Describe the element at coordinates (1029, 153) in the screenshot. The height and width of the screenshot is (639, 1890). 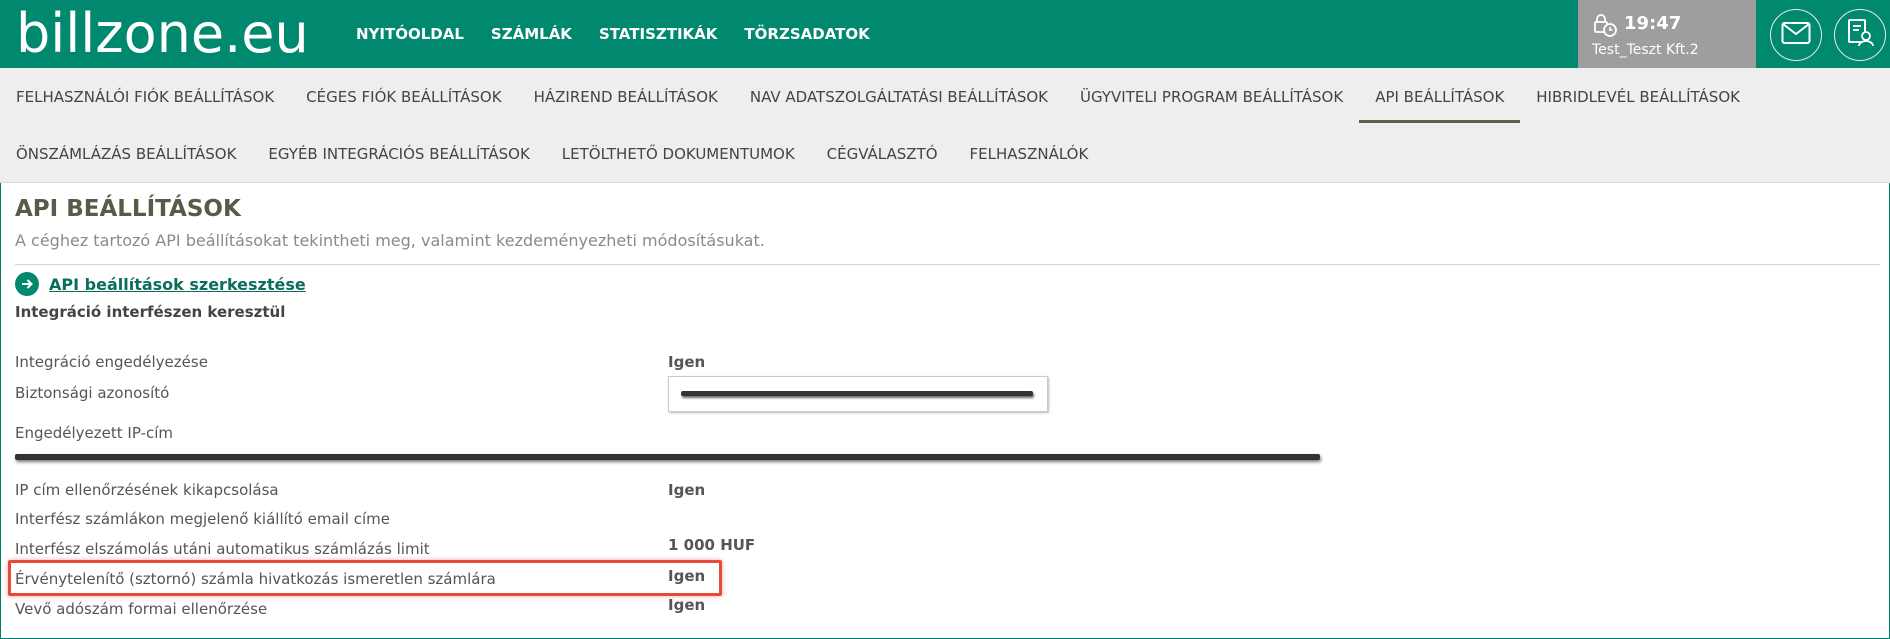
I see `tab-users: FELHASZNÁLÓK` at that location.